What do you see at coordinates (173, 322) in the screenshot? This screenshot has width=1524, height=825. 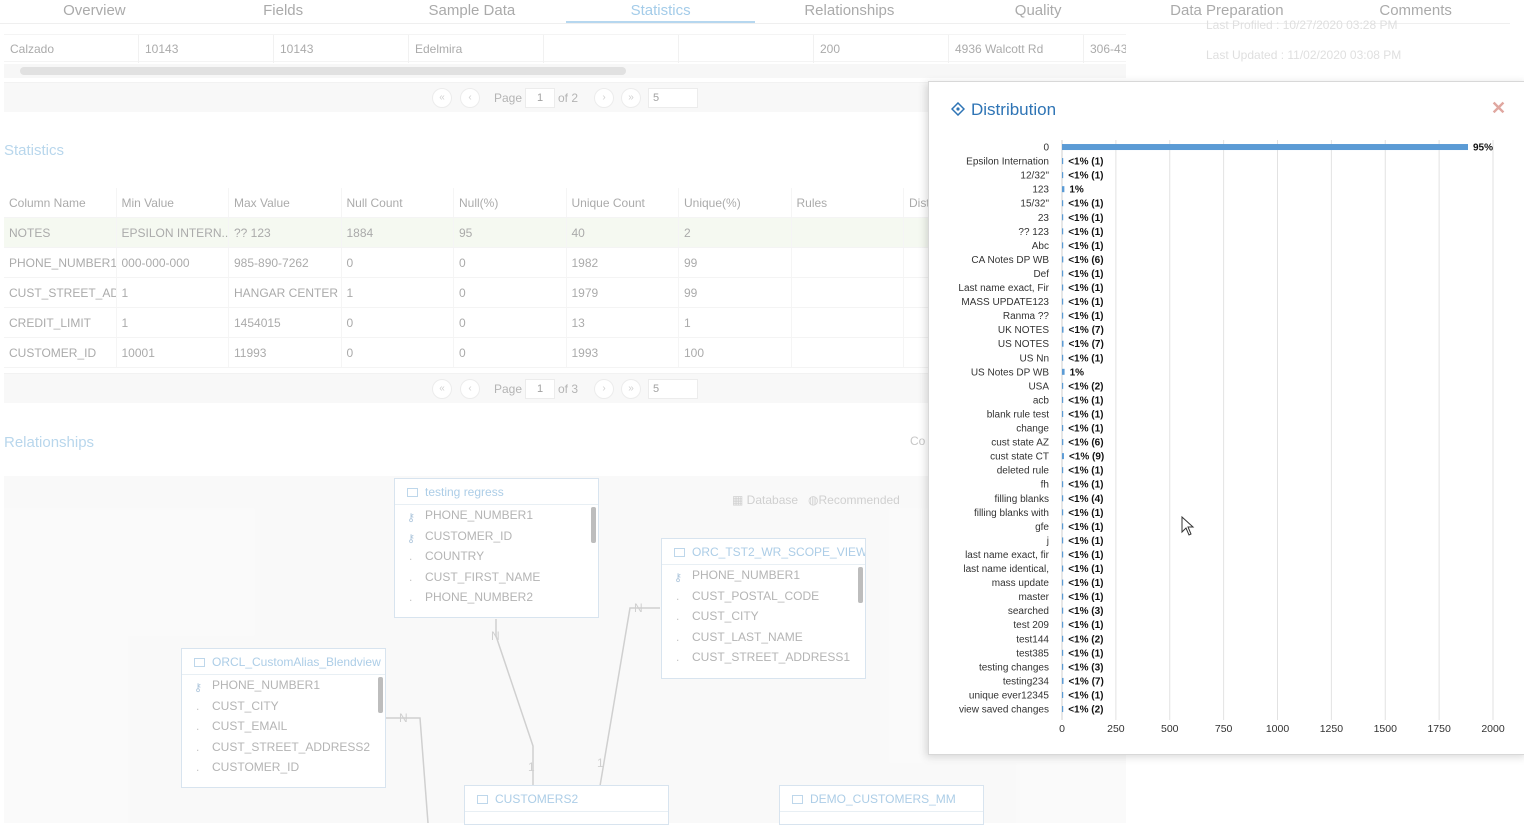 I see `table-cell: 1` at bounding box center [173, 322].